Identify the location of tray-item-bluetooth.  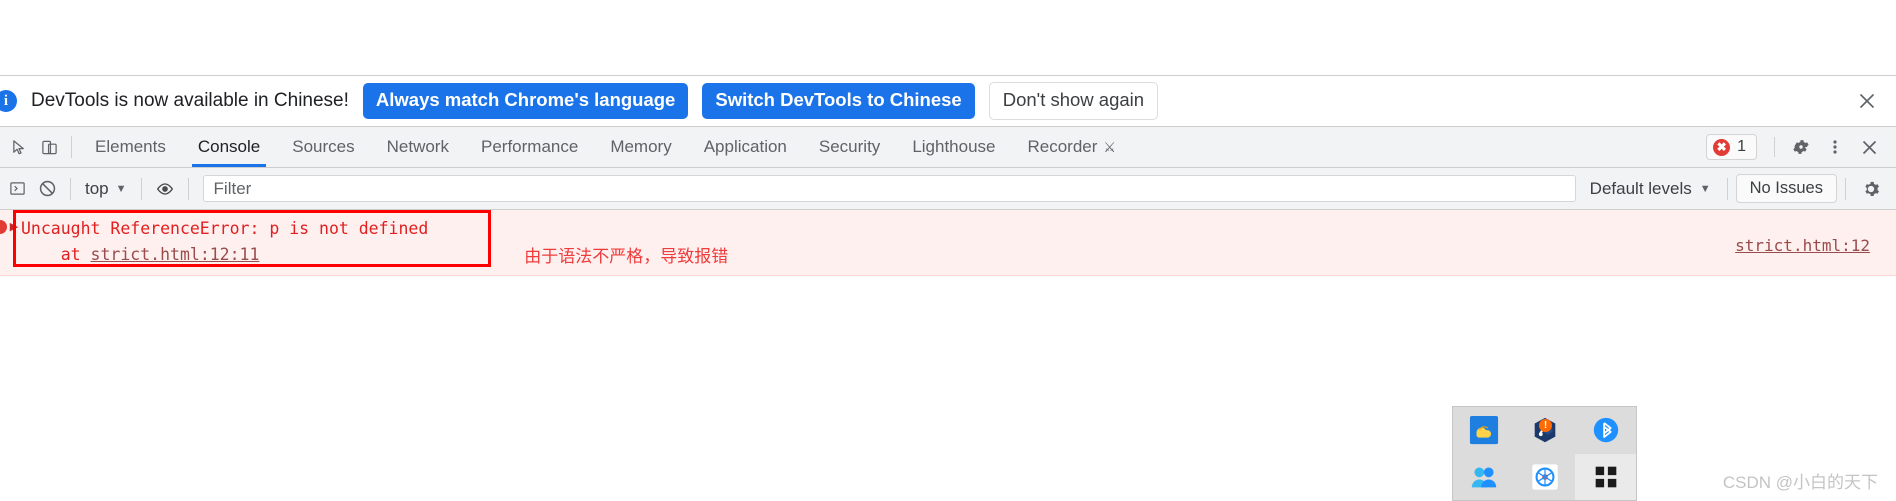
(1605, 430).